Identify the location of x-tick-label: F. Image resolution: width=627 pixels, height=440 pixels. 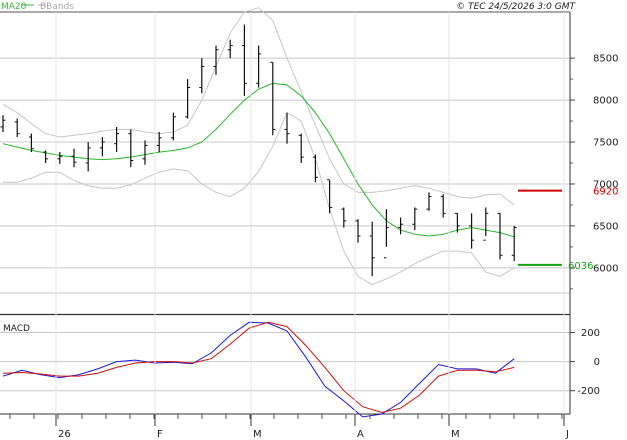
(160, 434).